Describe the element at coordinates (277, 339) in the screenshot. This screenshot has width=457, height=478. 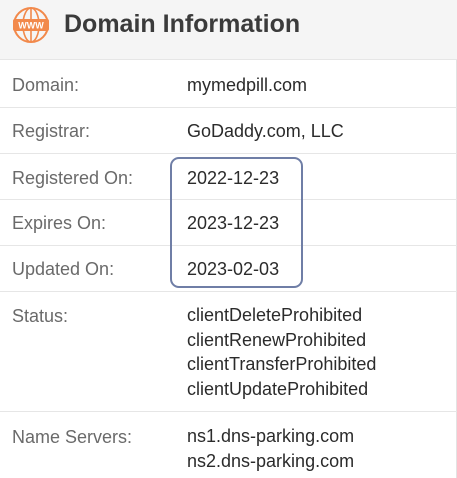
I see `status-item: clientRenewProhibited` at that location.